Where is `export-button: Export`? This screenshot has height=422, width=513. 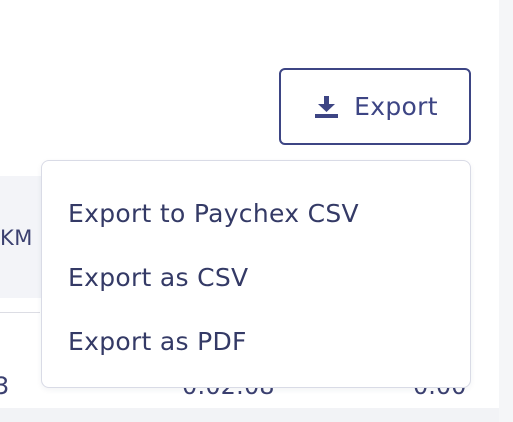
export-button: Export is located at coordinates (375, 106).